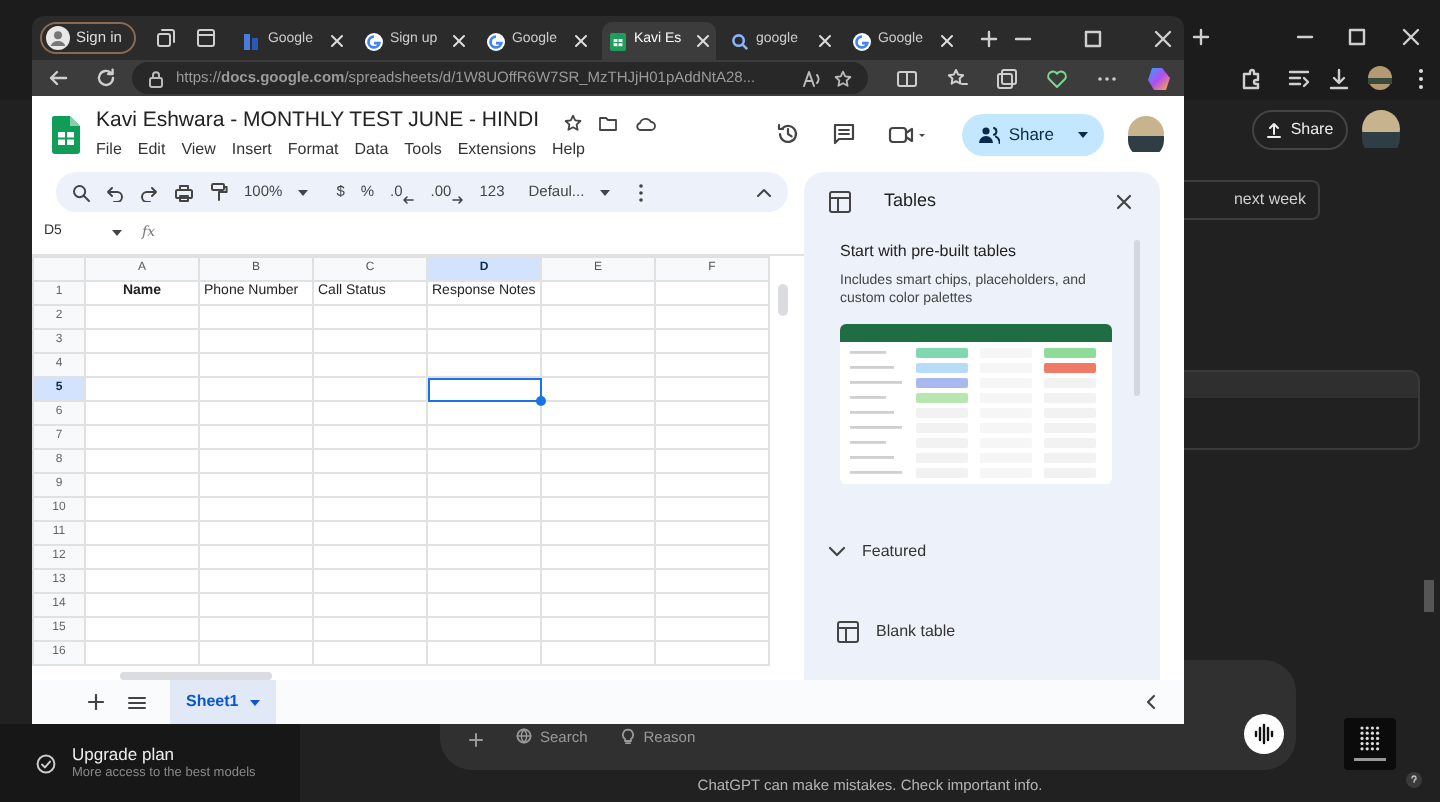  Describe the element at coordinates (984, 552) in the screenshot. I see `section-toggle: Featured` at that location.